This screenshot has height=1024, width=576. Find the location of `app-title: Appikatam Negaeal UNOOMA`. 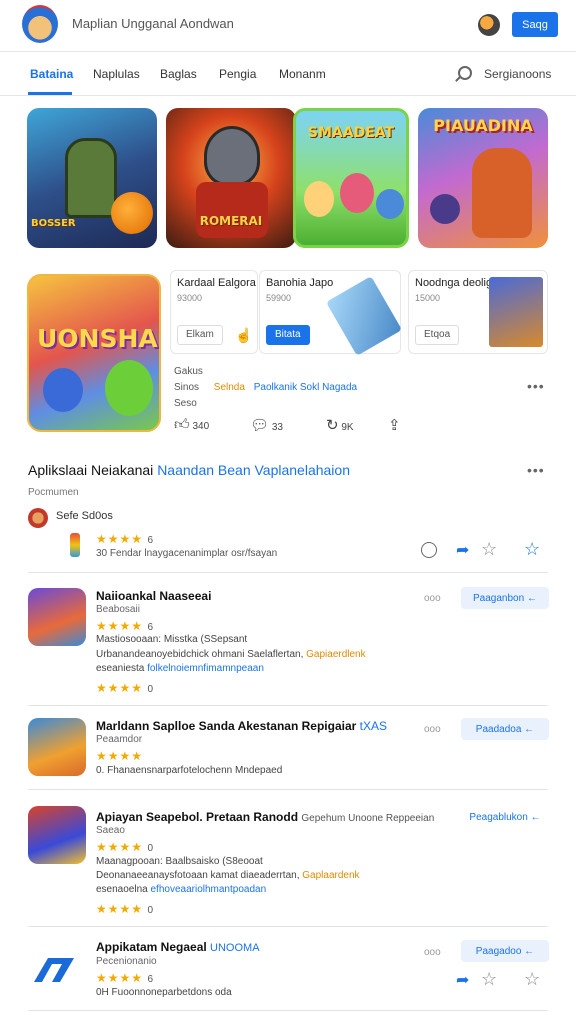

app-title: Appikatam Negaeal UNOOMA is located at coordinates (178, 947).